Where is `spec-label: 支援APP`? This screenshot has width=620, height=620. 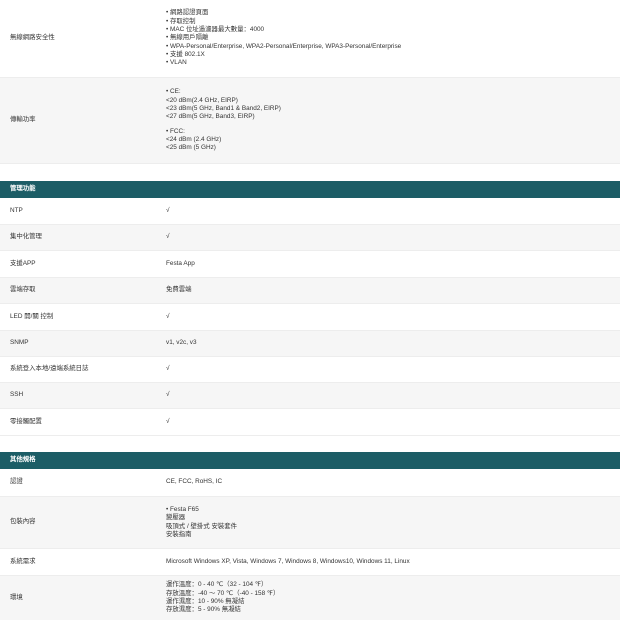
spec-label: 支援APP is located at coordinates (23, 263).